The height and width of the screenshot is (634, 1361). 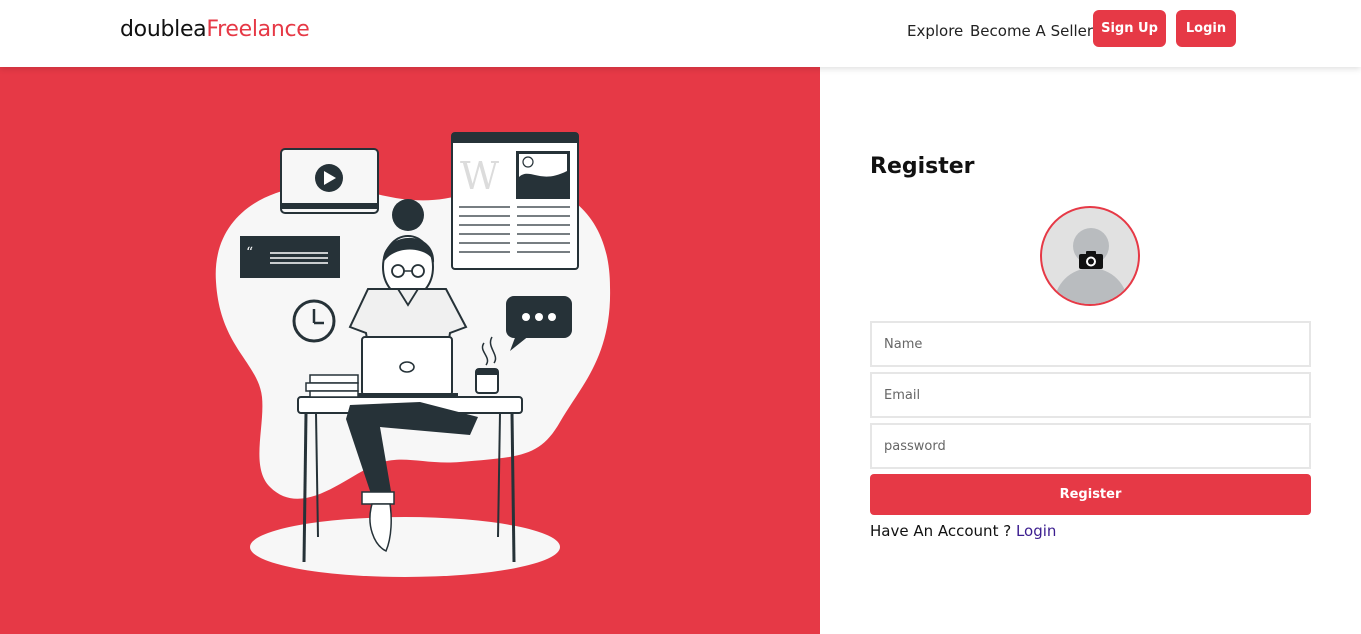 I want to click on avatar-upload, so click(x=1090, y=256).